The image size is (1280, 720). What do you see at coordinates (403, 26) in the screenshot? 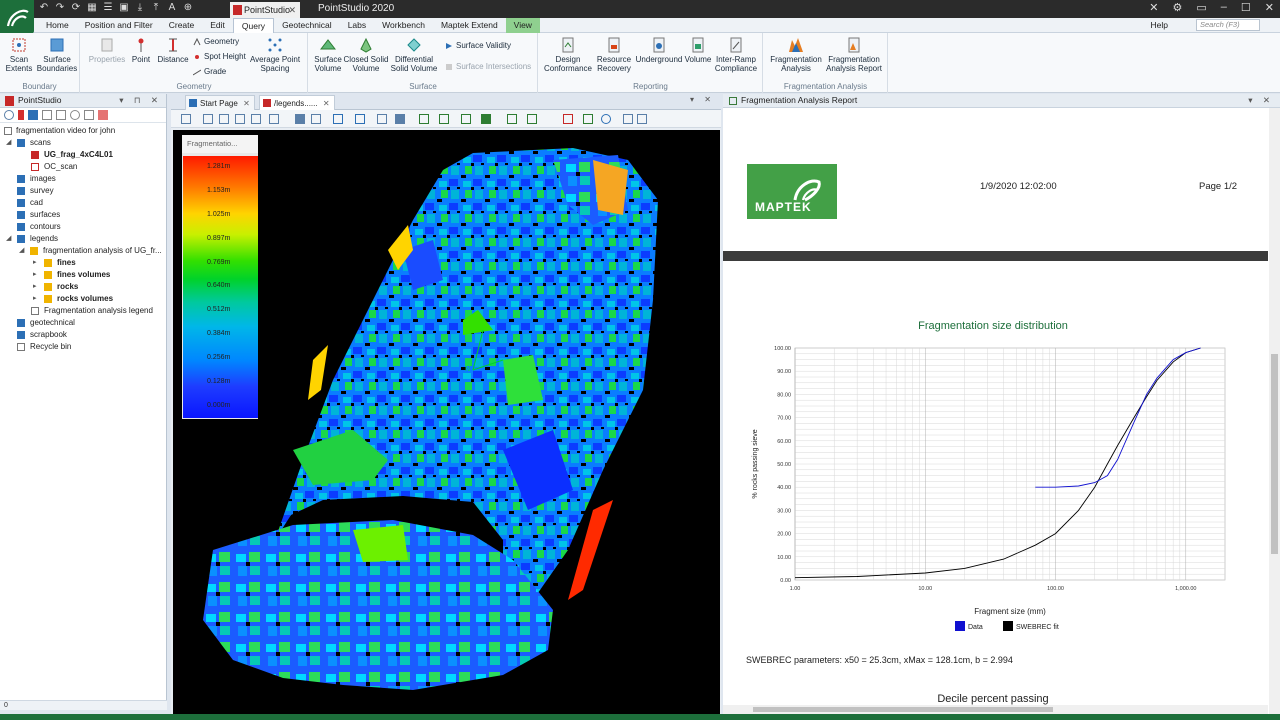
I see `tab-workbench: Workbench` at bounding box center [403, 26].